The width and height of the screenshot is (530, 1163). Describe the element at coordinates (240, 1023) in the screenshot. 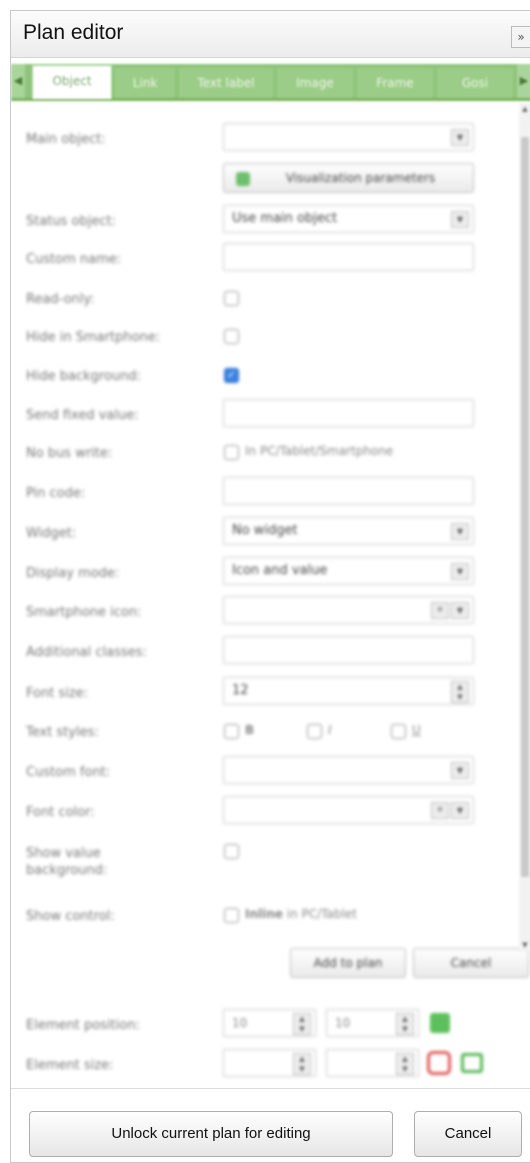

I see `element-position-x-value: 10` at that location.